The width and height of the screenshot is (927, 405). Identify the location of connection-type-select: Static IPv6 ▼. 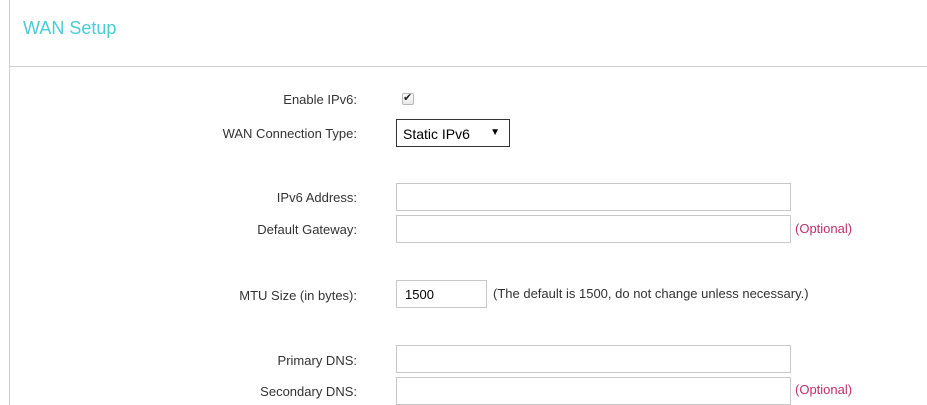
(453, 133).